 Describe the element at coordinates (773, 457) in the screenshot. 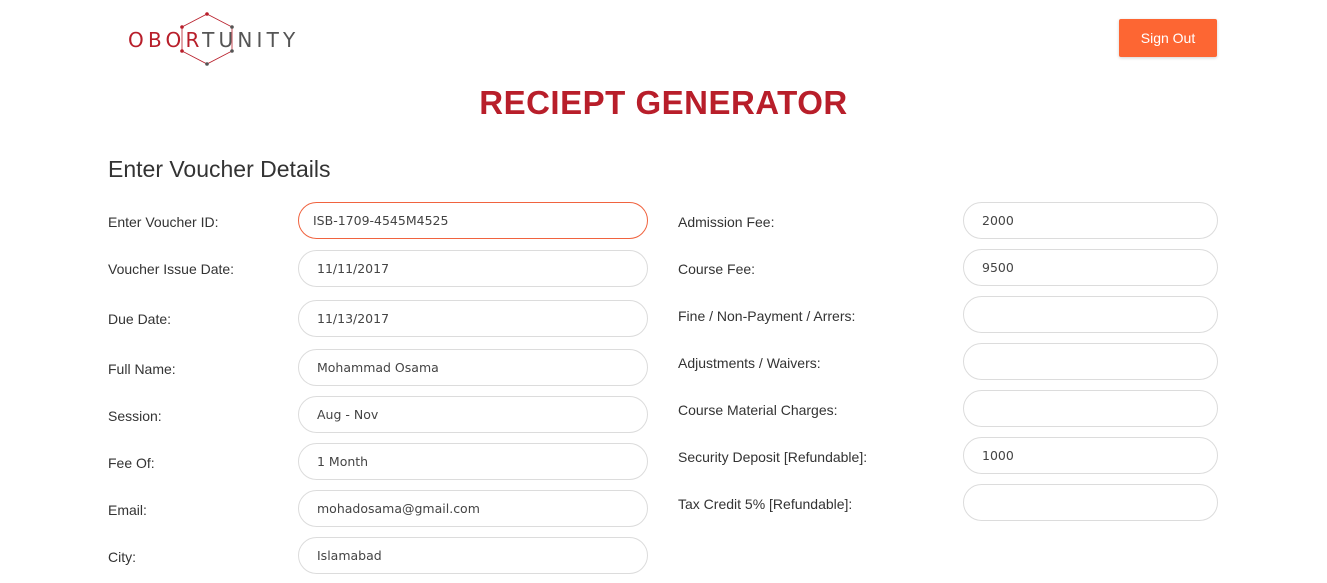

I see `security-deposit-label: Security Deposit [Refundable]:` at that location.